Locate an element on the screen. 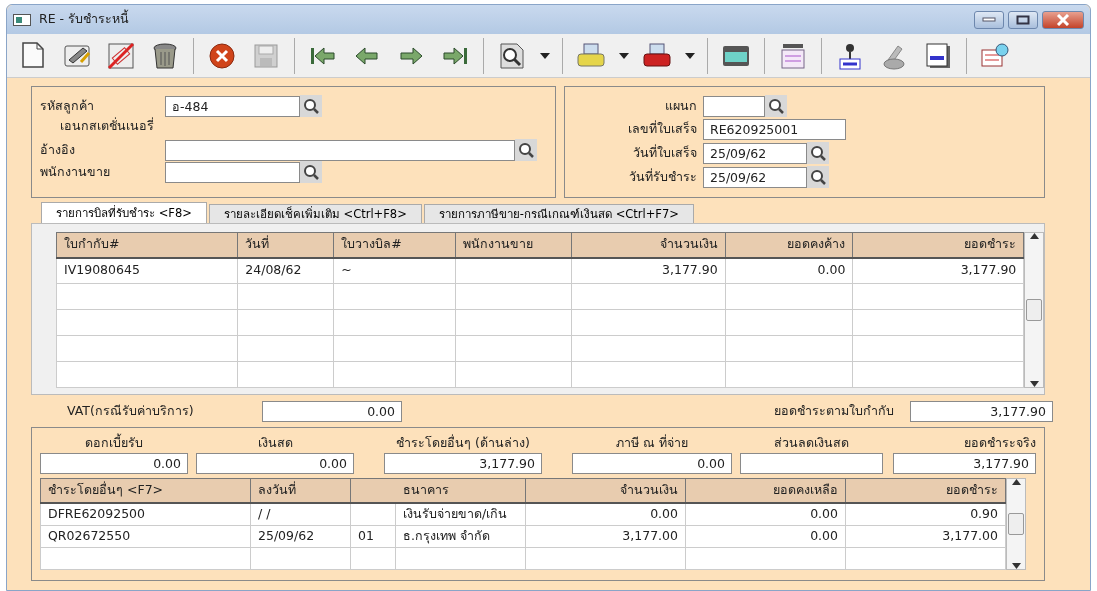 The width and height of the screenshot is (1097, 591). table-cell: ธ.กรุงเทพ จำกัด is located at coordinates (460, 536).